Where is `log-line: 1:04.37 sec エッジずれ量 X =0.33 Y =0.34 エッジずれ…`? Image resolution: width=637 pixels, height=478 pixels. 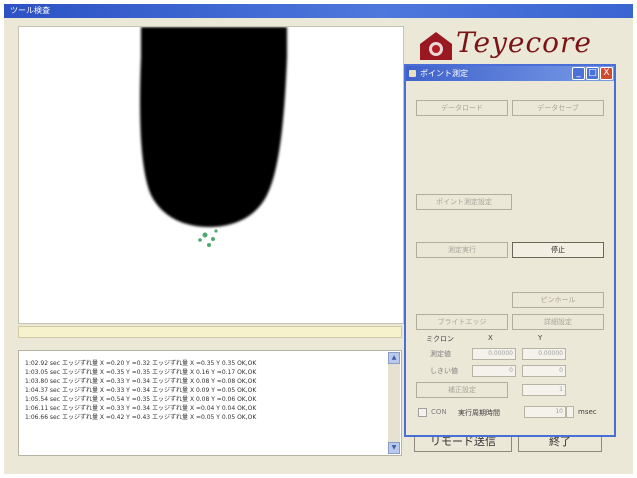 log-line: 1:04.37 sec エッジずれ量 X =0.33 Y =0.34 エッジずれ… is located at coordinates (141, 390).